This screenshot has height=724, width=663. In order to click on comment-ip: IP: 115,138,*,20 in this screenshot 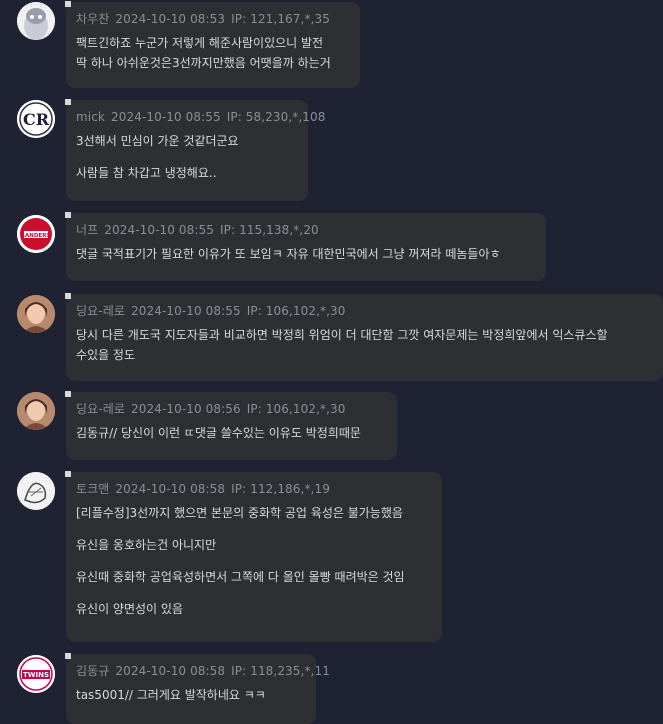, I will do `click(269, 230)`.